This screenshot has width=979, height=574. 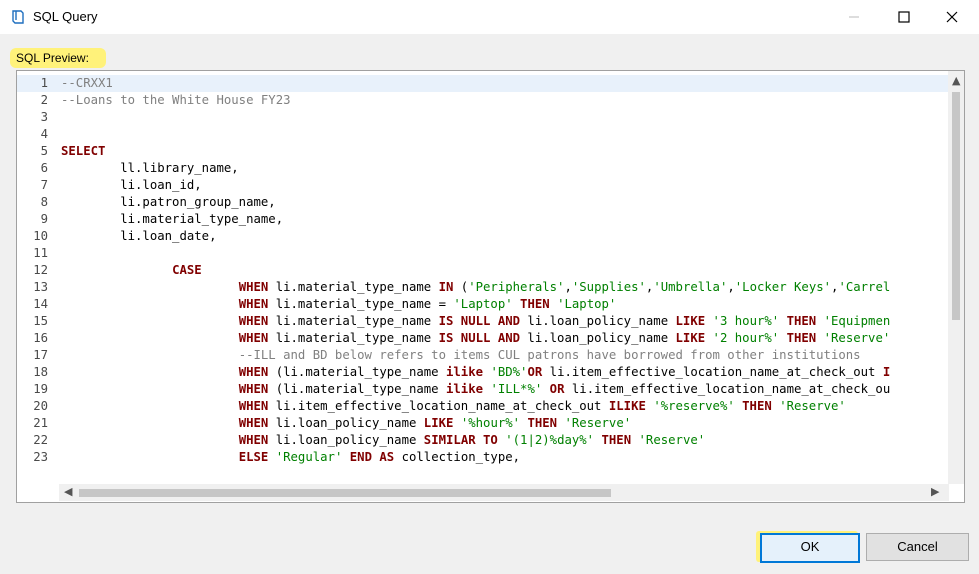 I want to click on sql-query-icon, so click(x=18, y=17).